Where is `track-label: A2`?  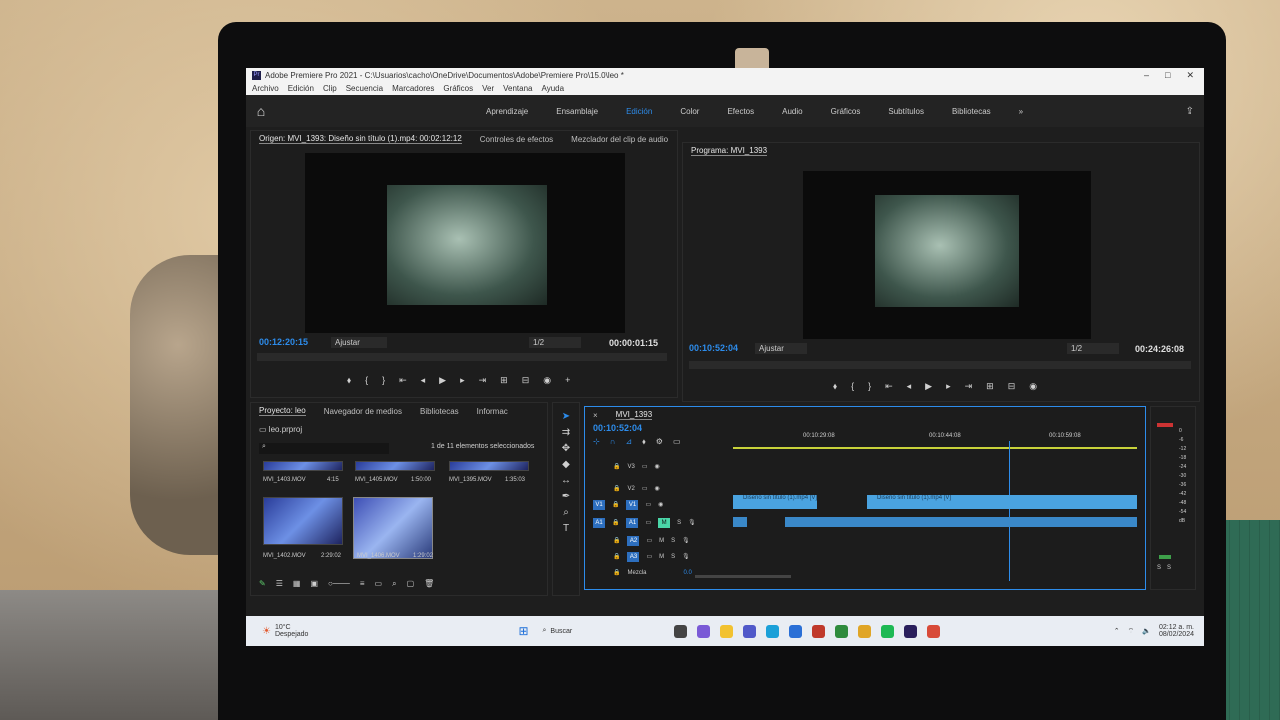
track-label: A2 is located at coordinates (633, 540).